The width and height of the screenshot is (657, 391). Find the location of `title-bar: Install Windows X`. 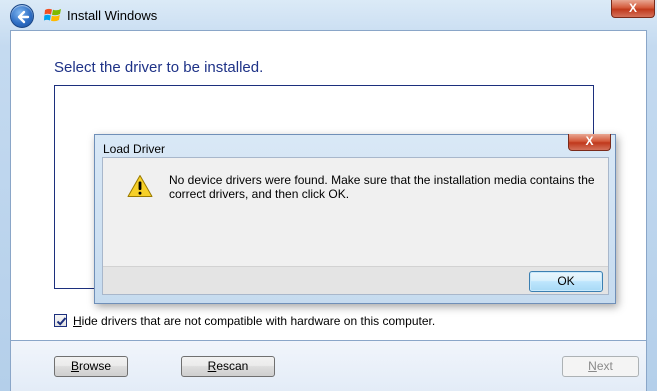

title-bar: Install Windows X is located at coordinates (328, 15).